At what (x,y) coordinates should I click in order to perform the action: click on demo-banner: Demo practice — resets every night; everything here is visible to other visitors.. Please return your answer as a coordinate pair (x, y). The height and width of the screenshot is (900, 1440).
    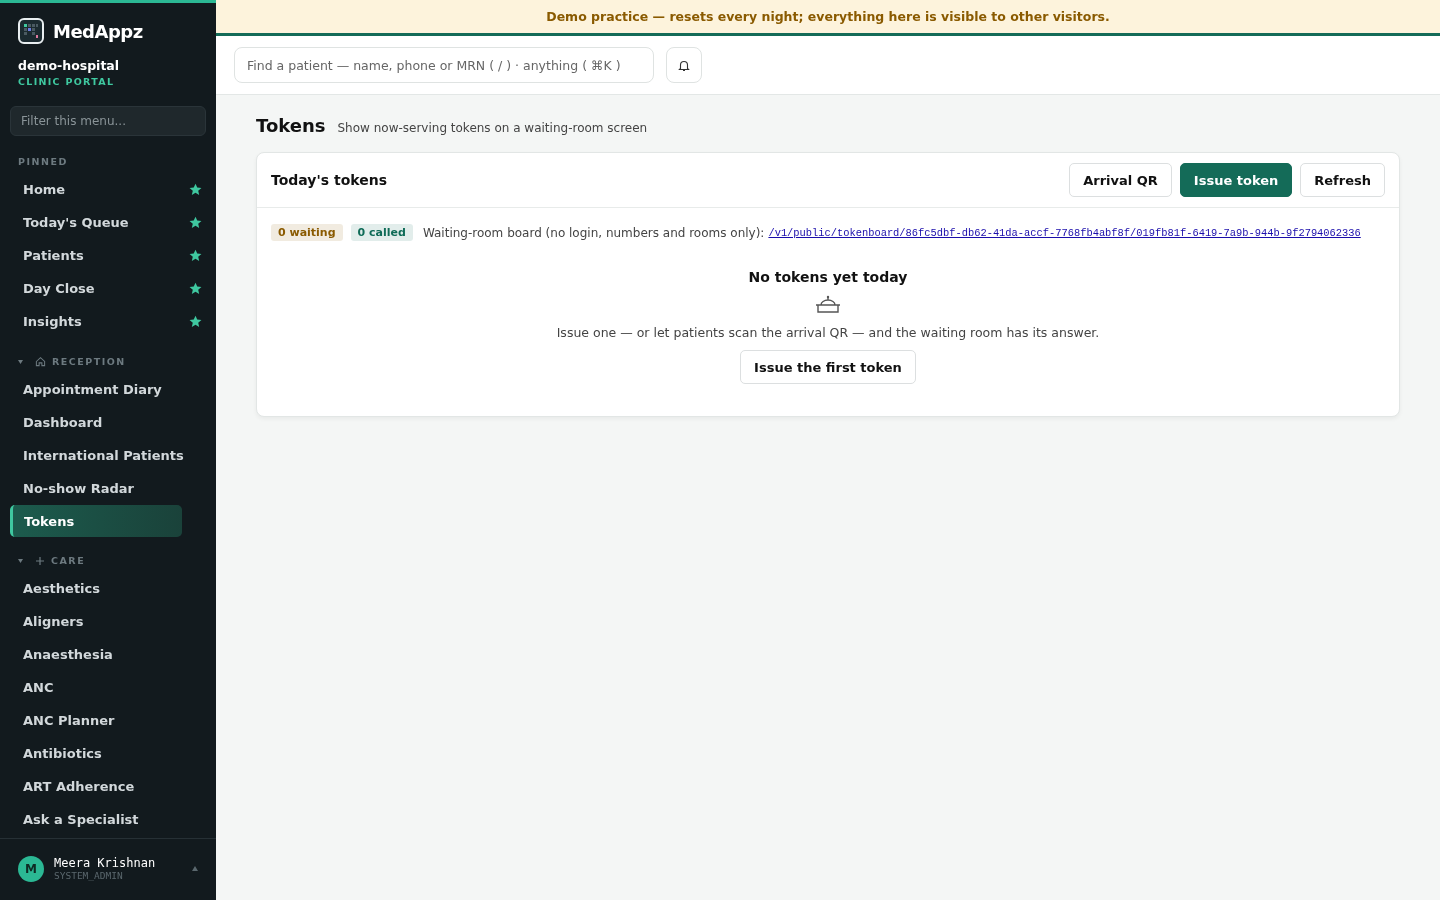
    Looking at the image, I should click on (828, 18).